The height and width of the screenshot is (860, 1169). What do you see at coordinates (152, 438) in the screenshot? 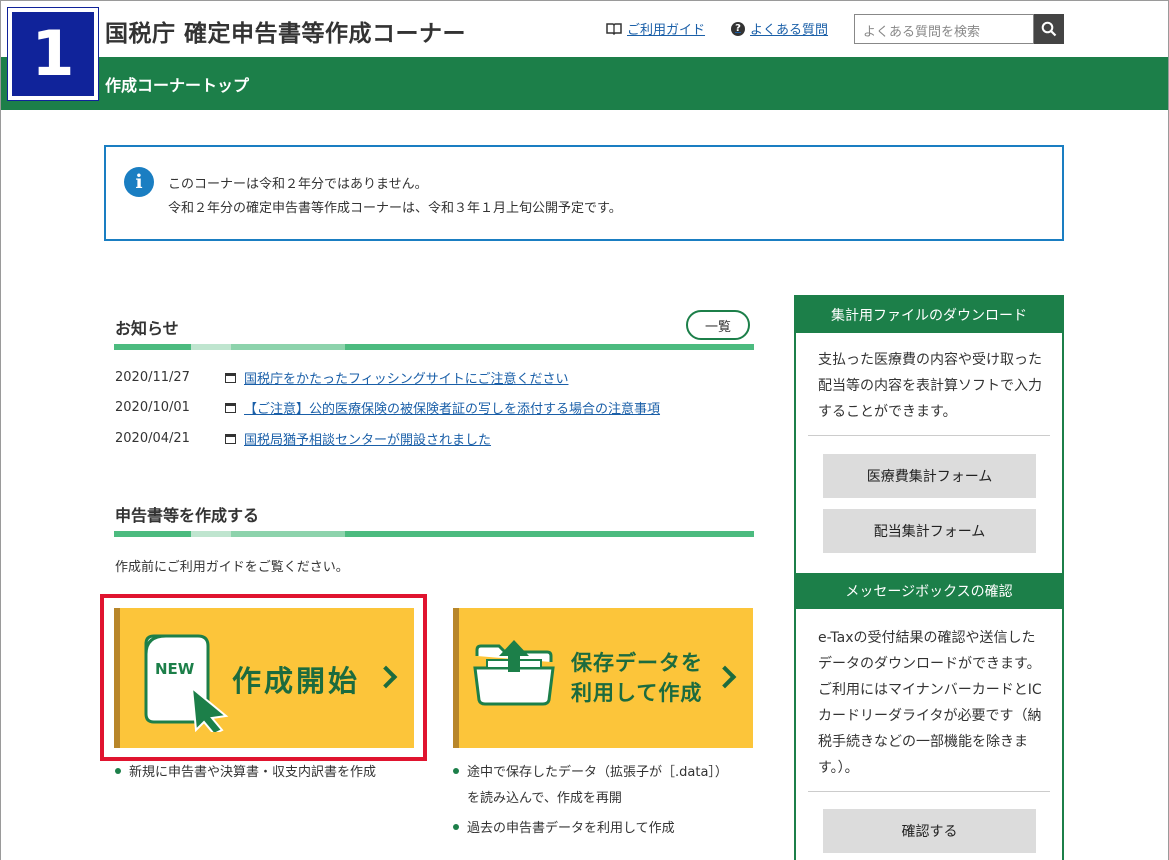
I see `news-date: 2020/04/21` at bounding box center [152, 438].